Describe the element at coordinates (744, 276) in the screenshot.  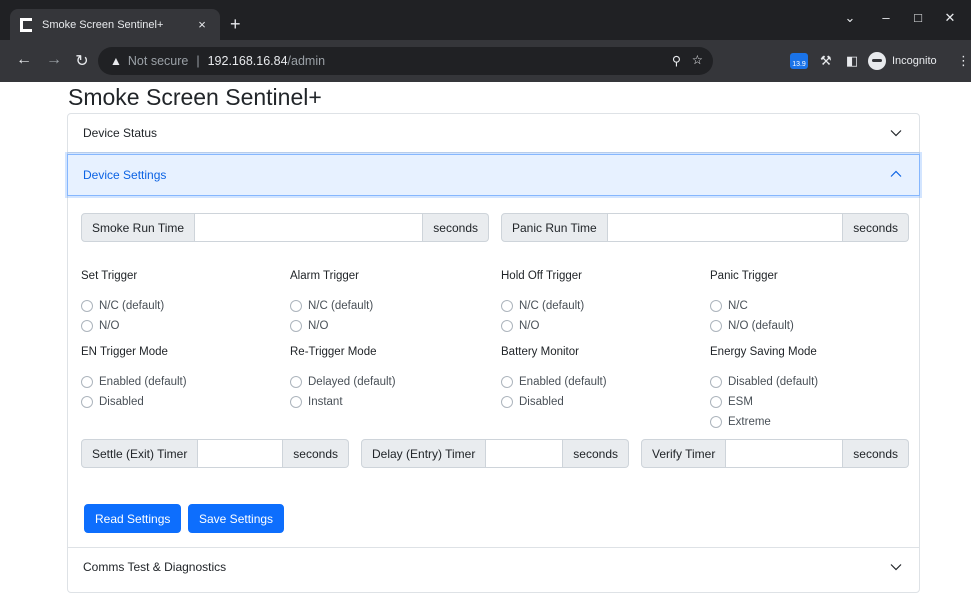
I see `panic-trigger-title: Panic Trigger` at that location.